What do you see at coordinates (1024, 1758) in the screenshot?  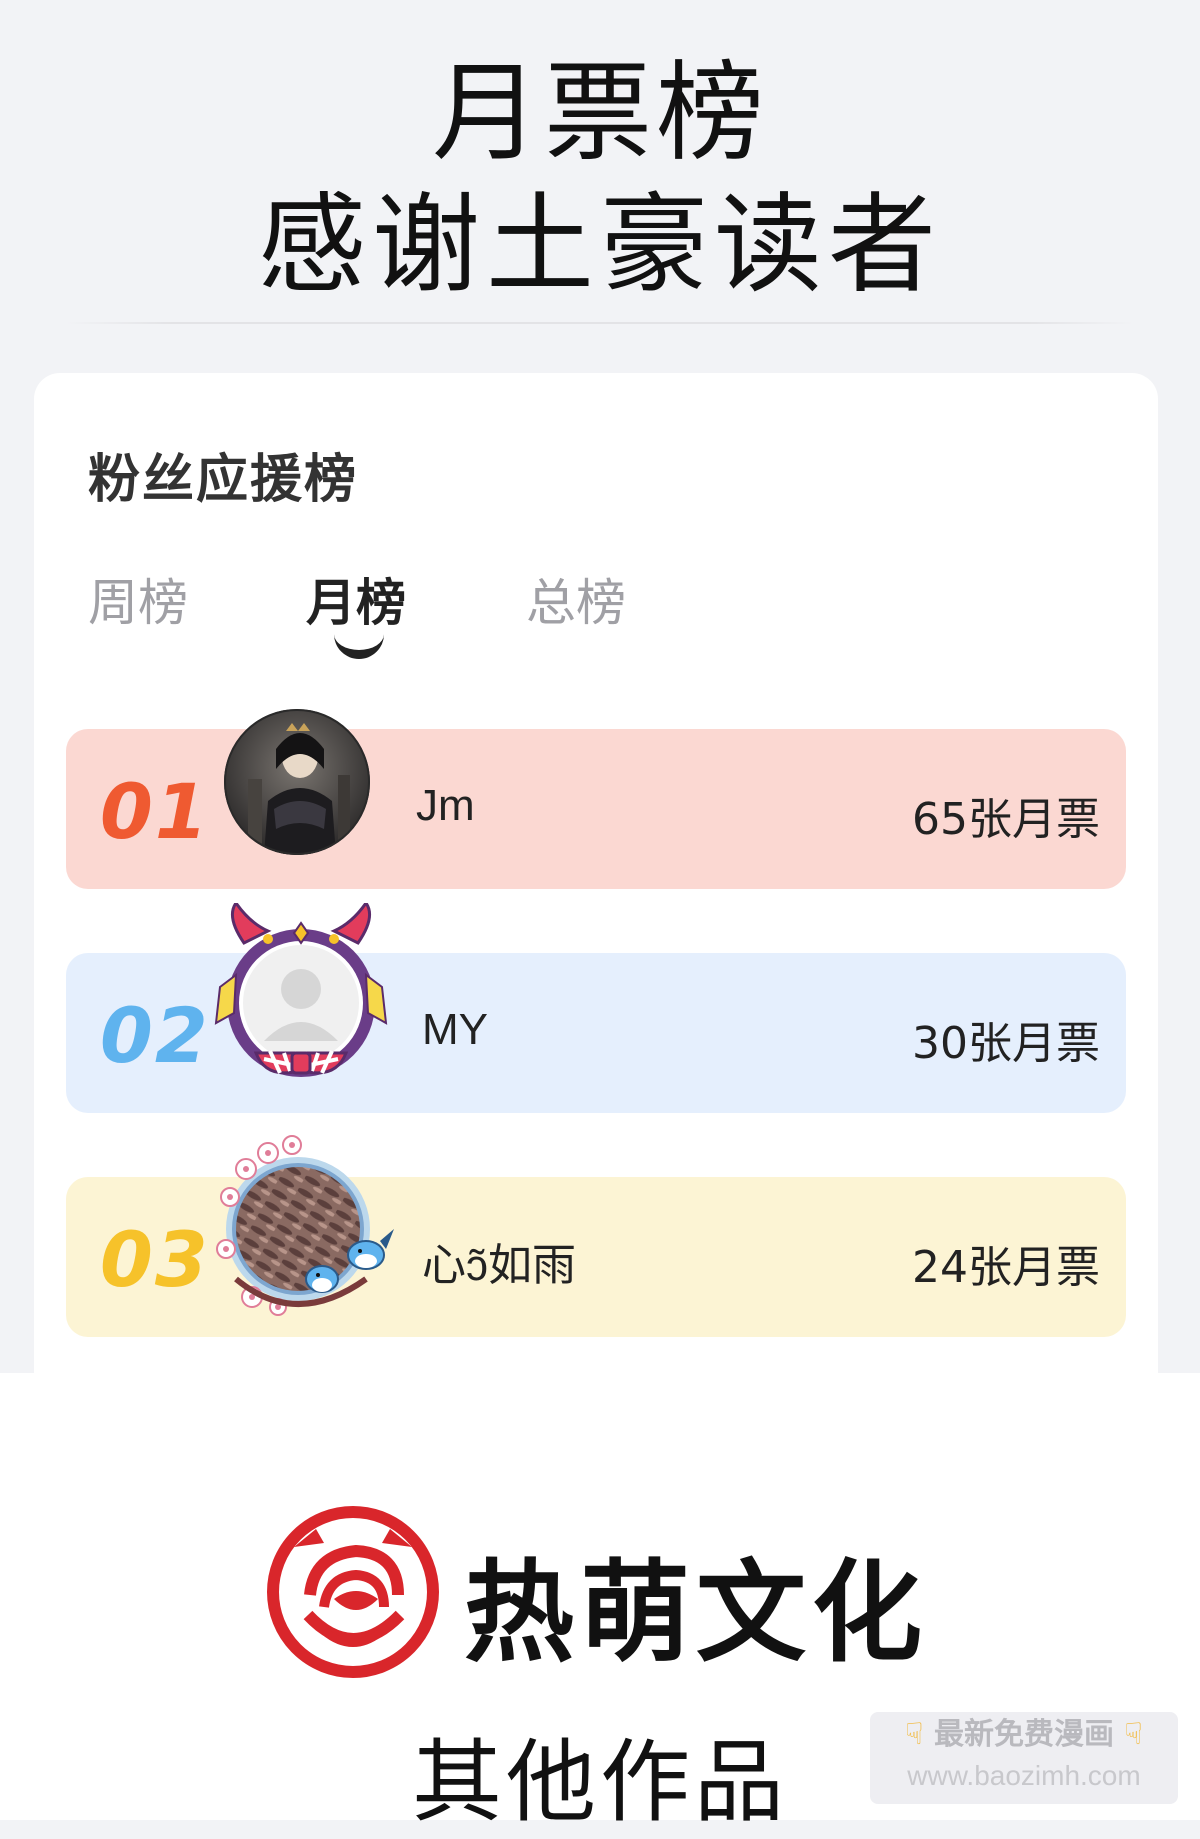 I see `watermark: ☟ 最新免费漫画 ☟ www.baozimh.com` at bounding box center [1024, 1758].